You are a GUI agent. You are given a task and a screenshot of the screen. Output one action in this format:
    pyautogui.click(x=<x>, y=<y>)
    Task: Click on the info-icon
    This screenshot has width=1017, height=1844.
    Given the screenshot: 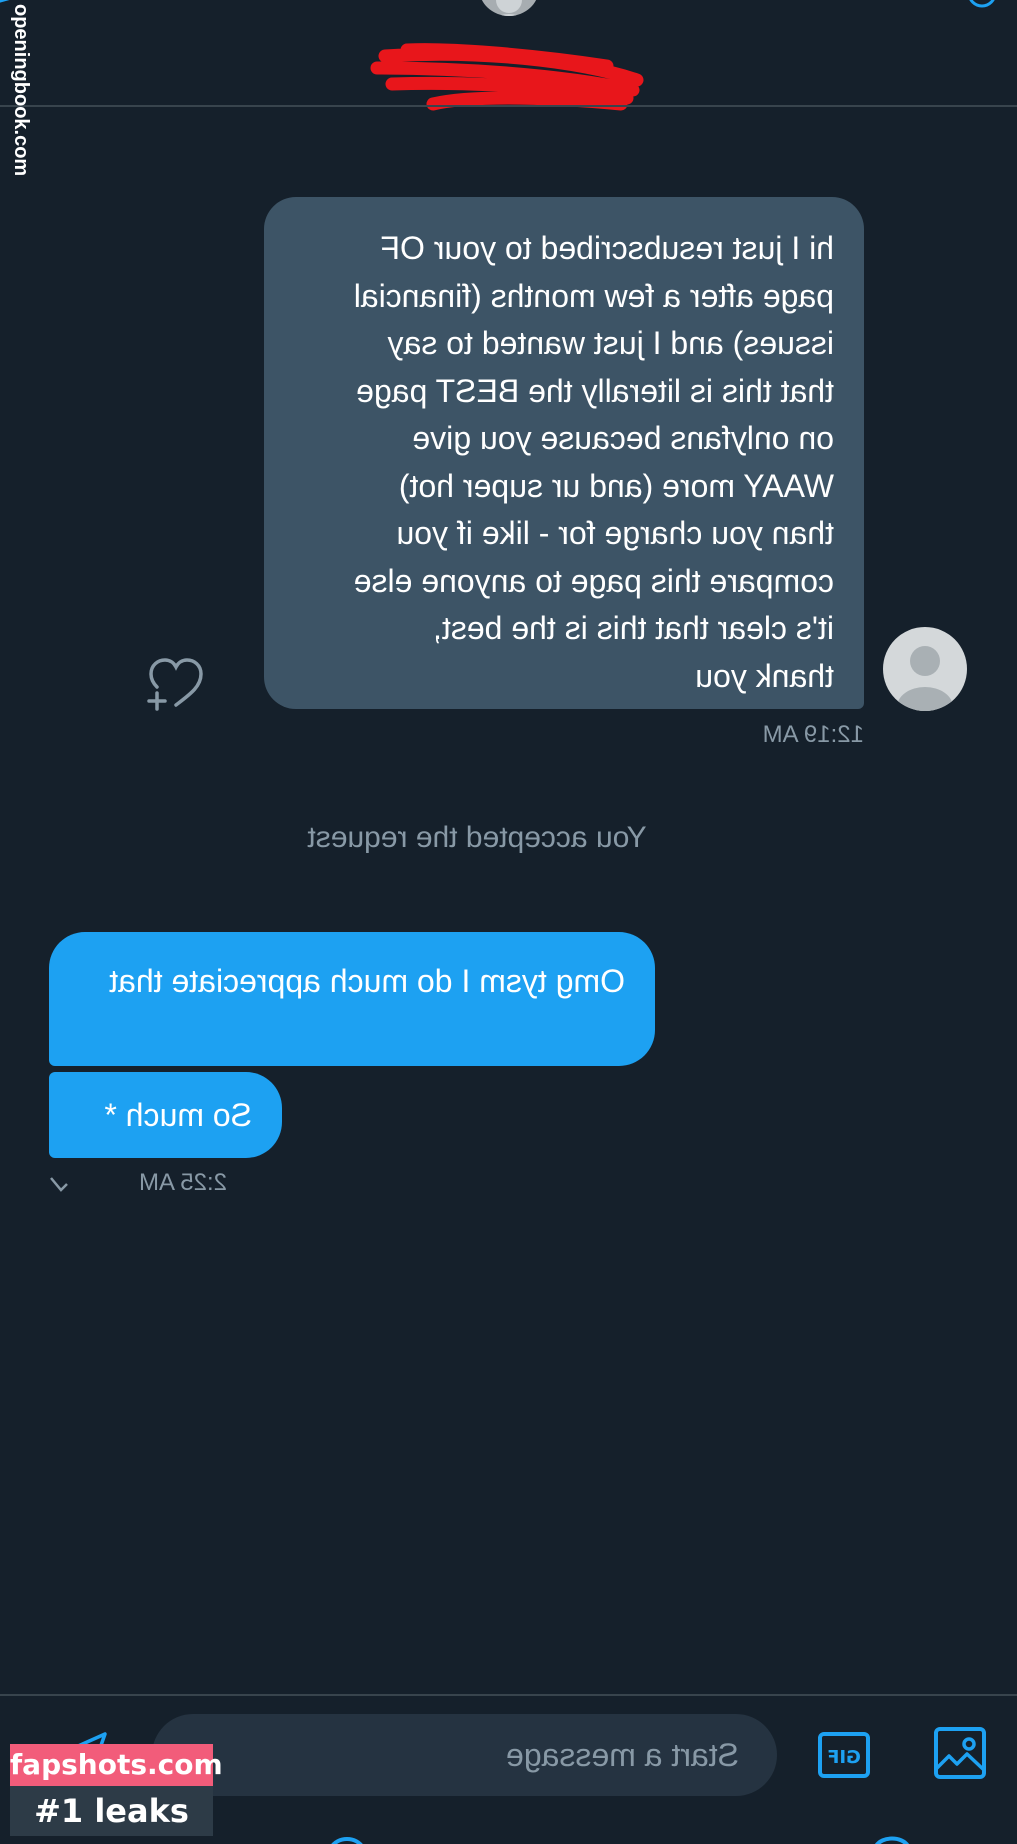 What is the action you would take?
    pyautogui.click(x=982, y=4)
    